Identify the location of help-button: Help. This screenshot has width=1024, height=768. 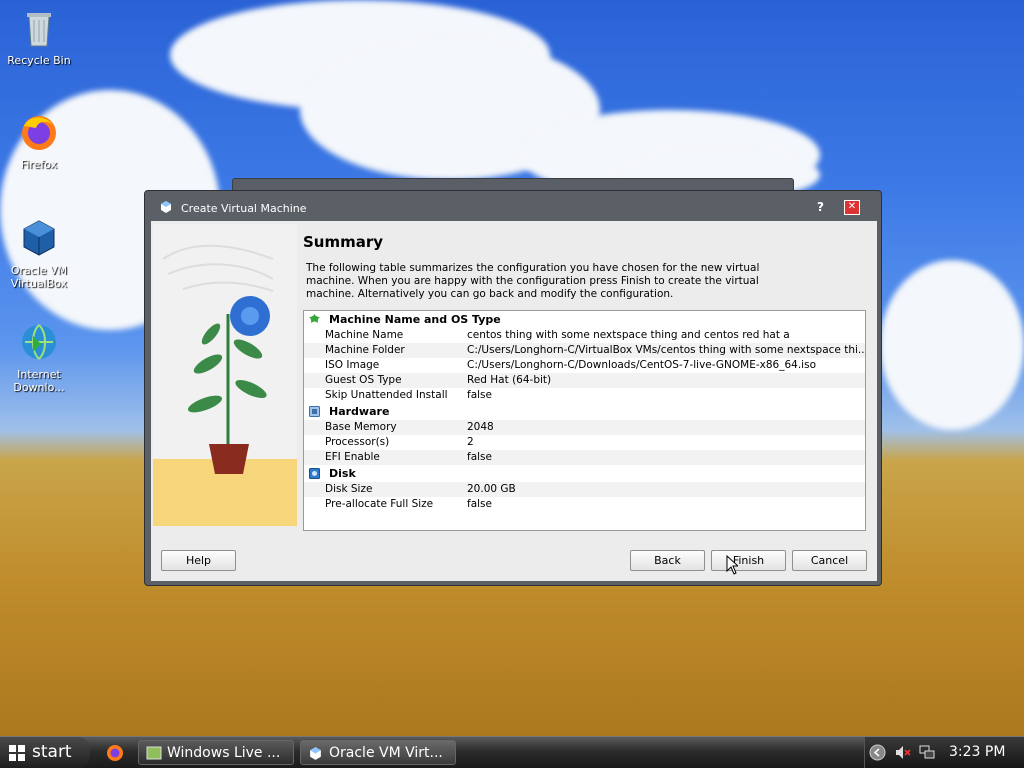
(198, 560).